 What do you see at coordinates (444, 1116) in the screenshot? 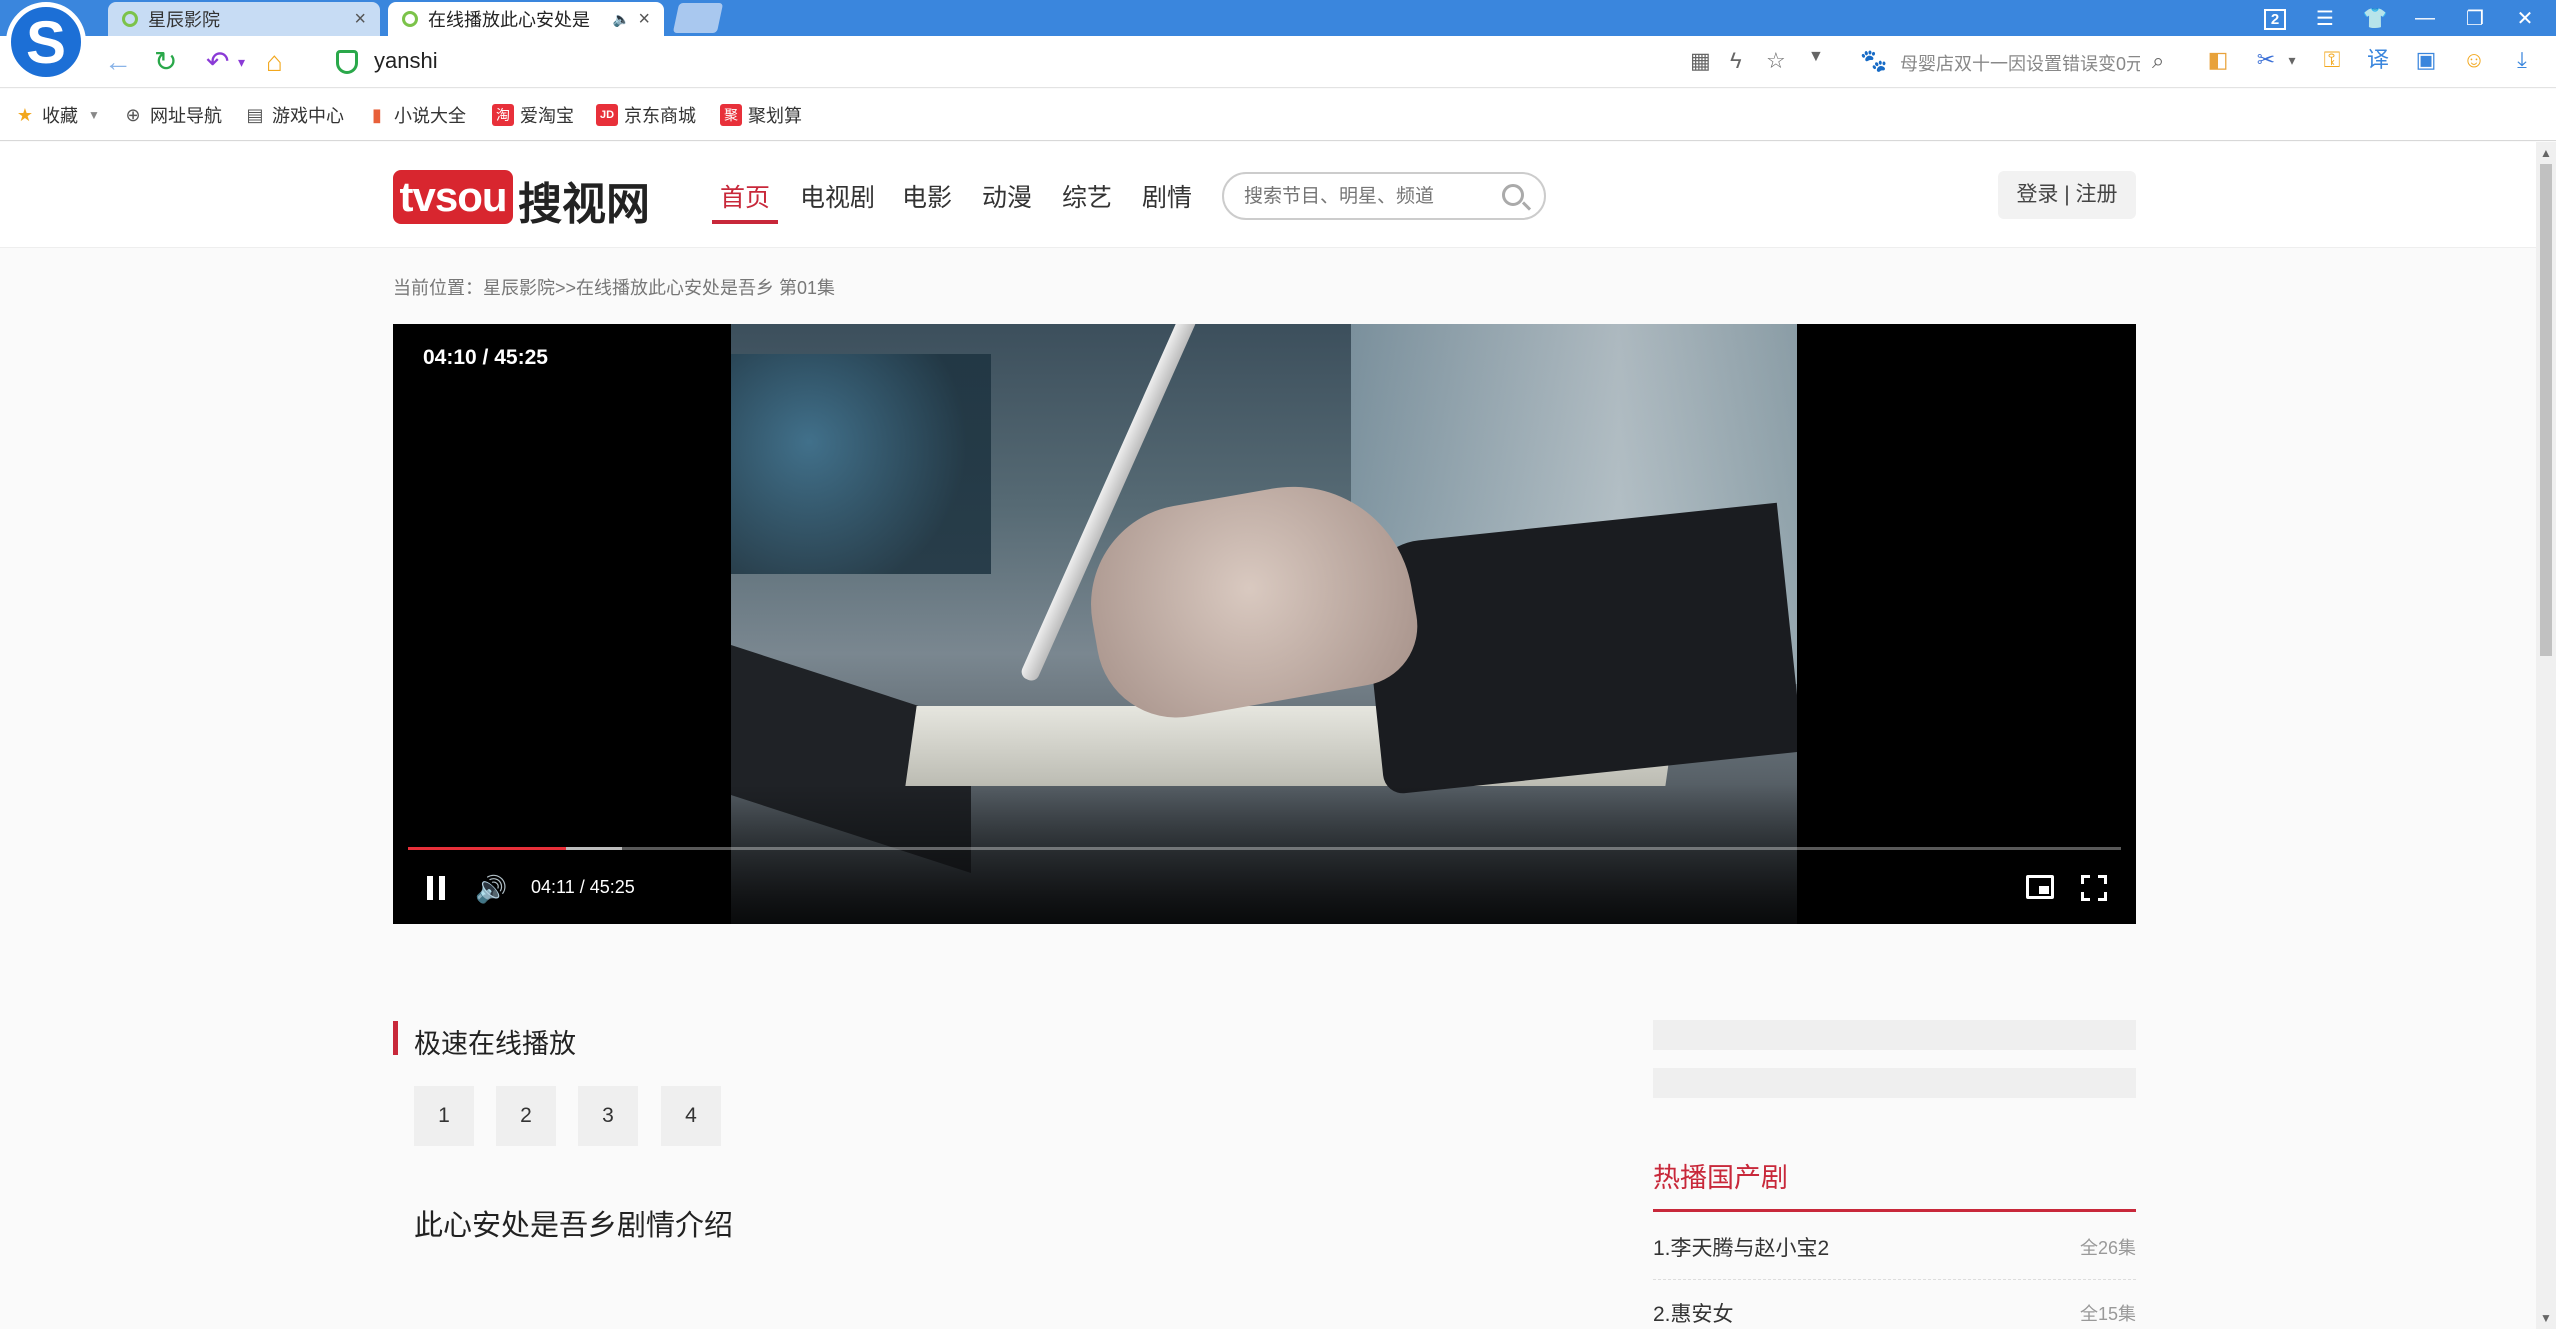
I see `episode-button-1: 1` at bounding box center [444, 1116].